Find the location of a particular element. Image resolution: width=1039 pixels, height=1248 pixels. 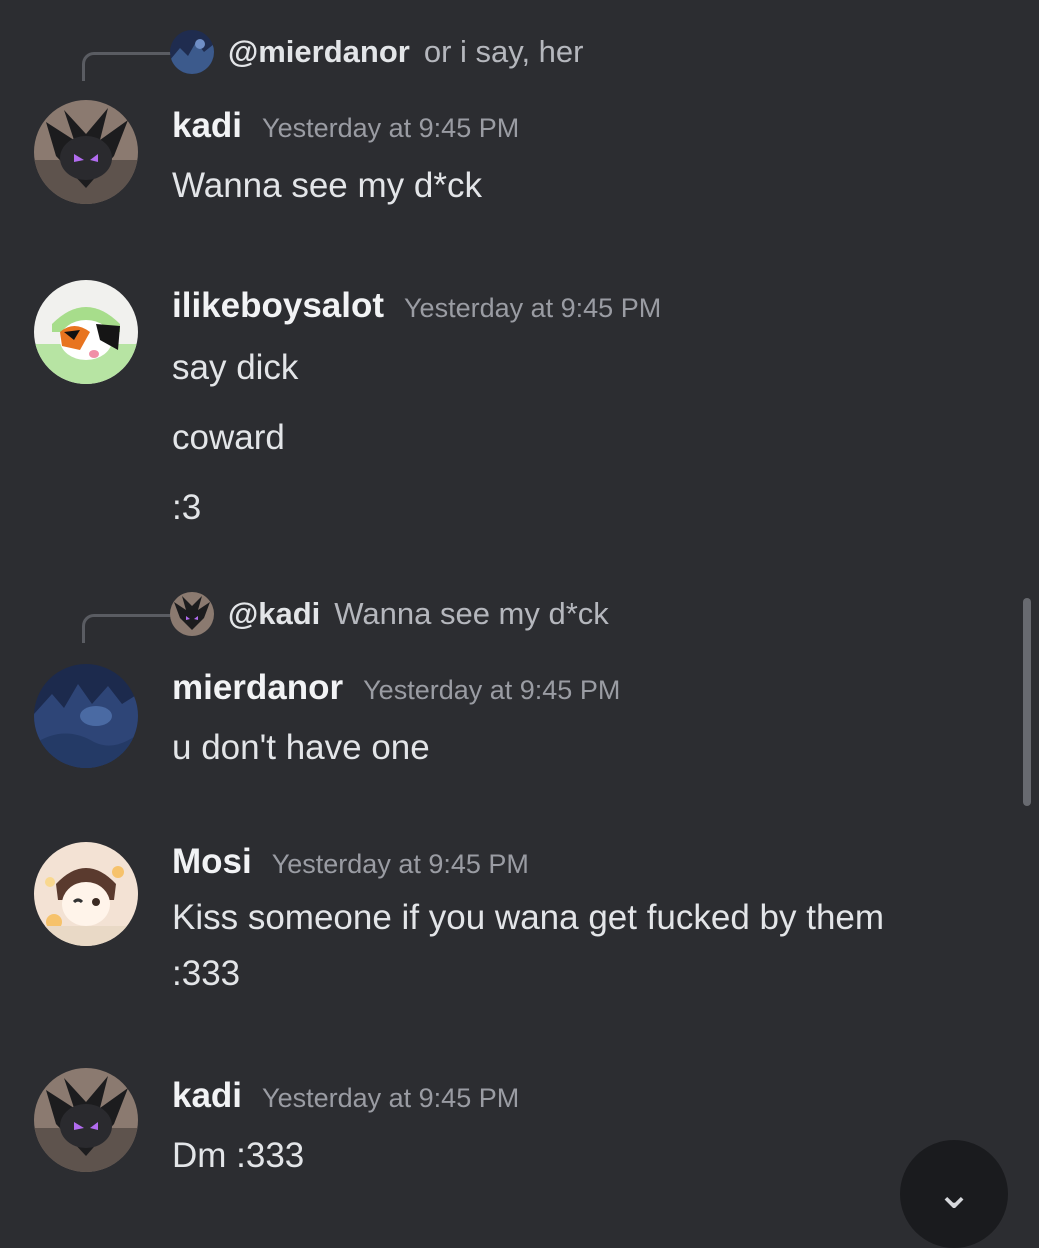

message-text: Wanna see my d*ck is located at coordinates (327, 185).